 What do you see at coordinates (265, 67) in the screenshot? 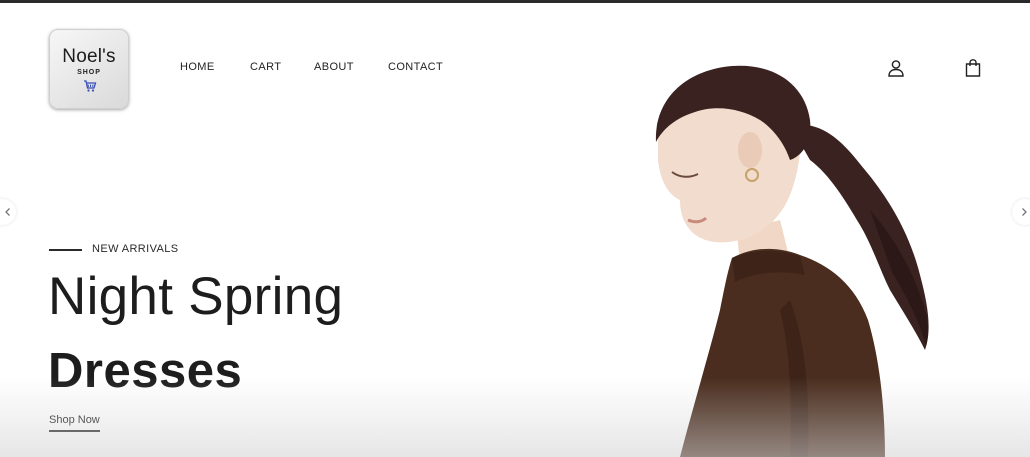
I see `nav-item-cart: CART` at bounding box center [265, 67].